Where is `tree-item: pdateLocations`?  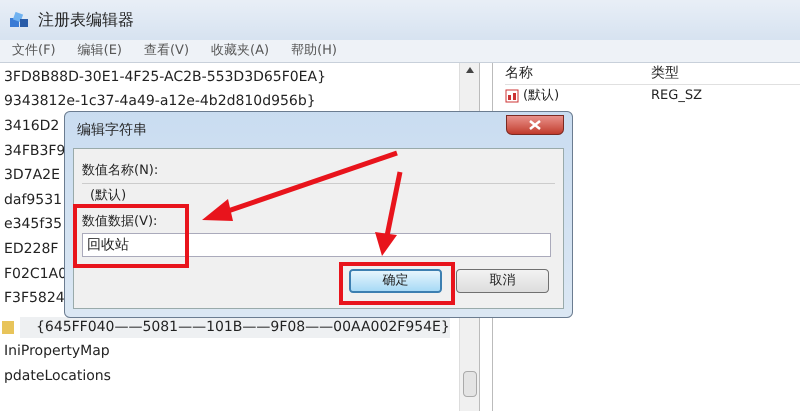
tree-item: pdateLocations is located at coordinates (56, 376).